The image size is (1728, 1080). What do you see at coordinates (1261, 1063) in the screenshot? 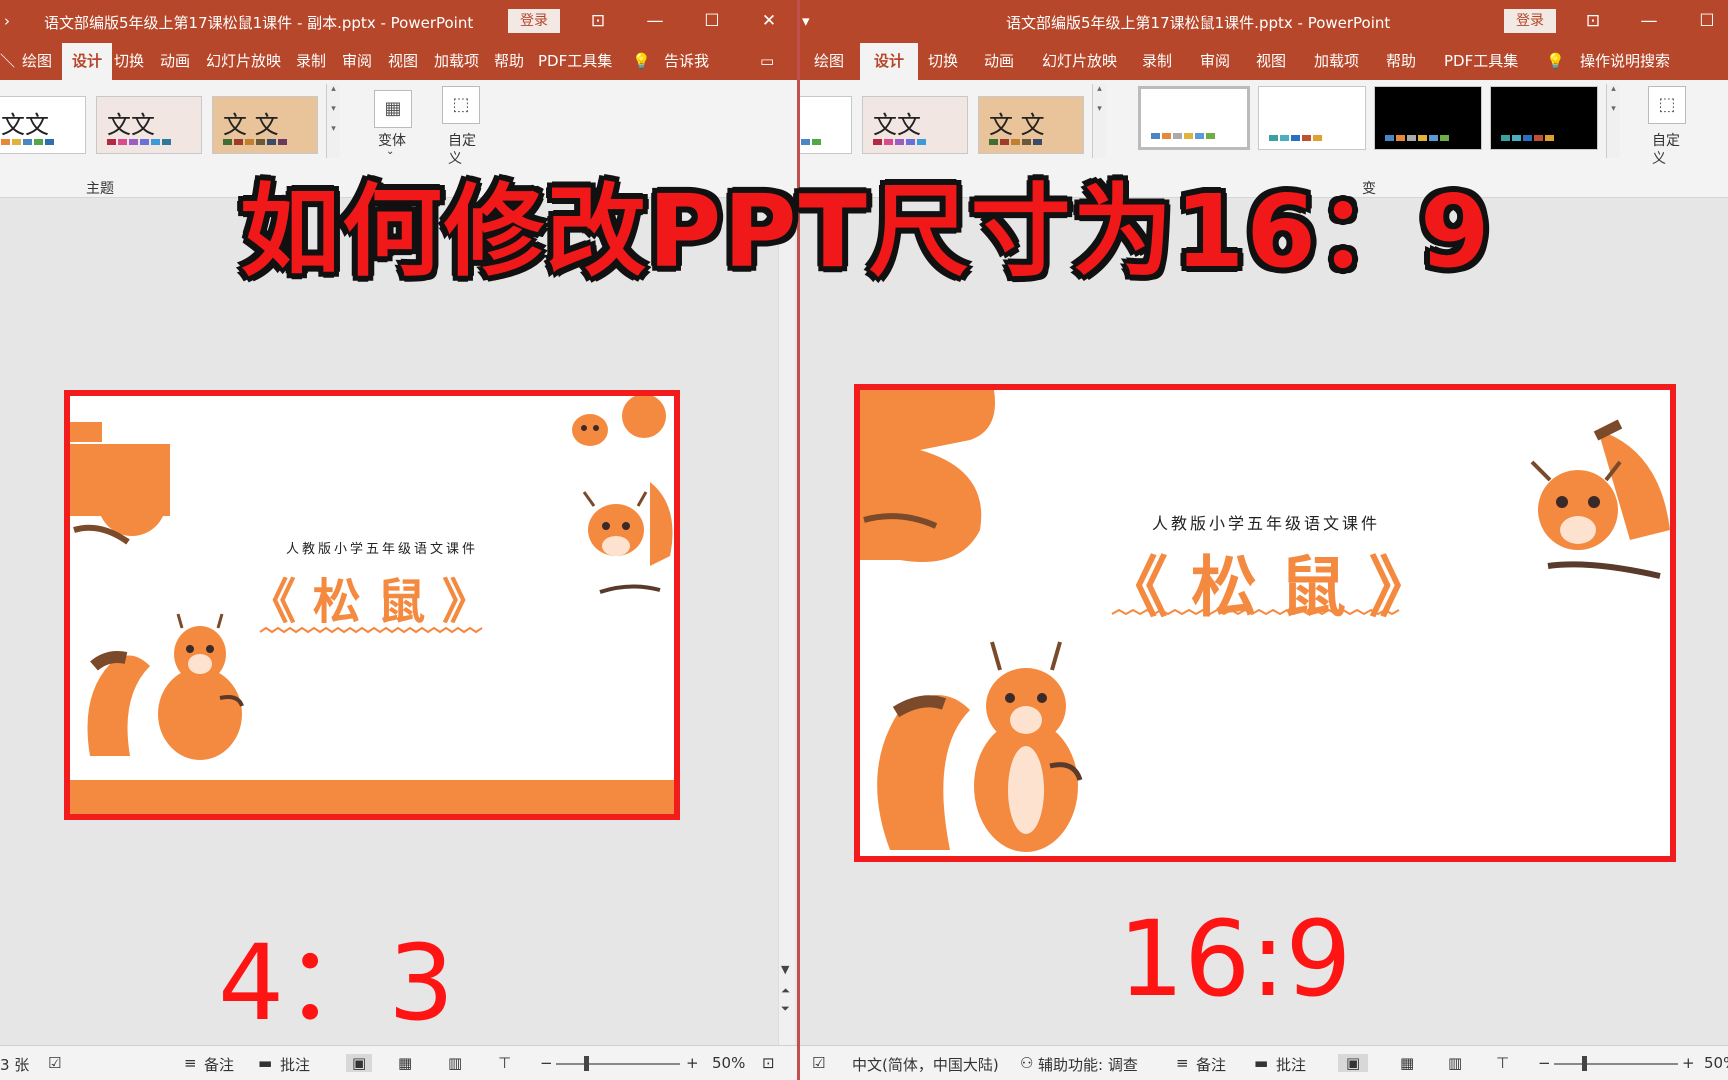
I see `comments-icon: ▬` at bounding box center [1261, 1063].